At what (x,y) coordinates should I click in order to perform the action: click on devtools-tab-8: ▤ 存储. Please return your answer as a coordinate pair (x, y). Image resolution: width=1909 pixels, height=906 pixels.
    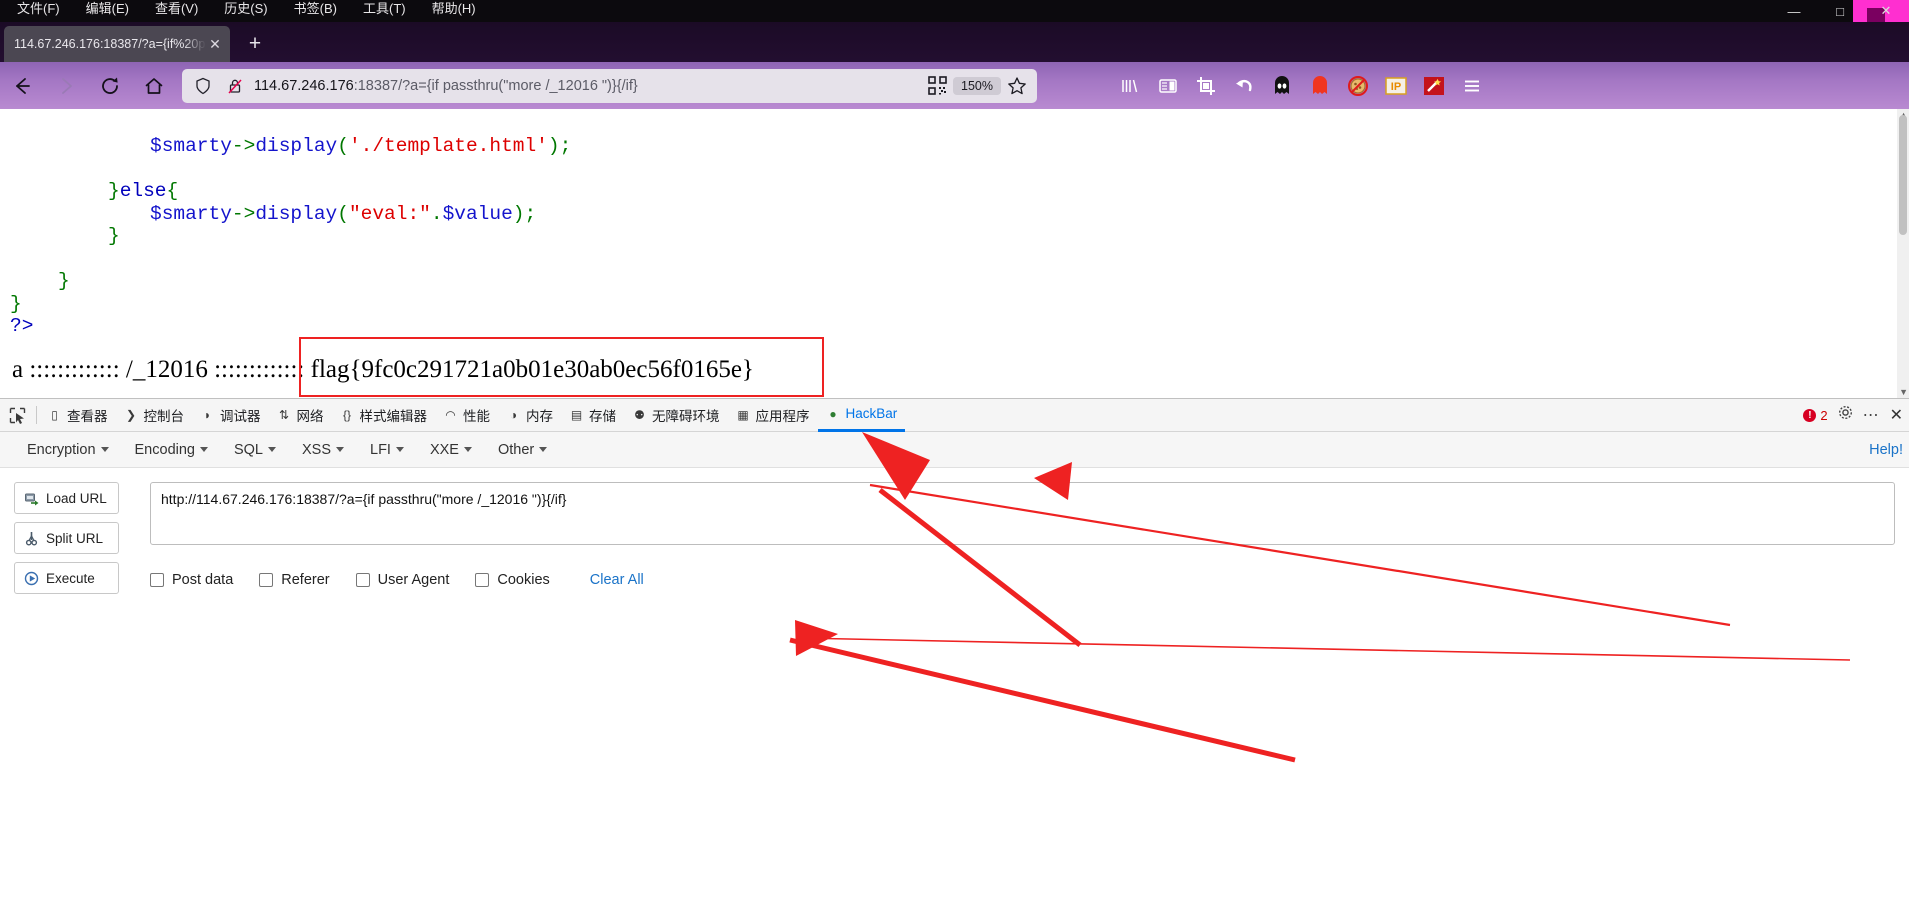
    Looking at the image, I should click on (592, 415).